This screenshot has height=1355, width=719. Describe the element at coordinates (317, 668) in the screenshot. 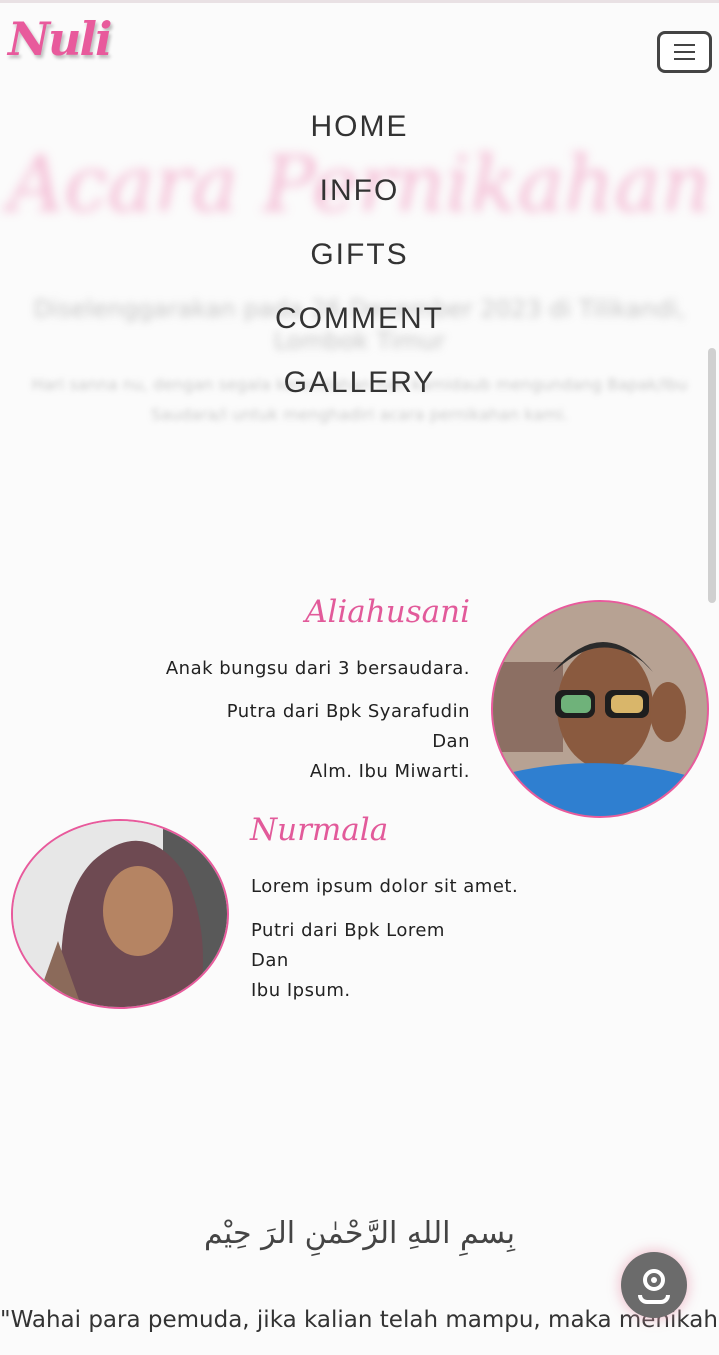

I see `groom-sibling-text: Anak bungsu dari 3 bersaudara.` at that location.